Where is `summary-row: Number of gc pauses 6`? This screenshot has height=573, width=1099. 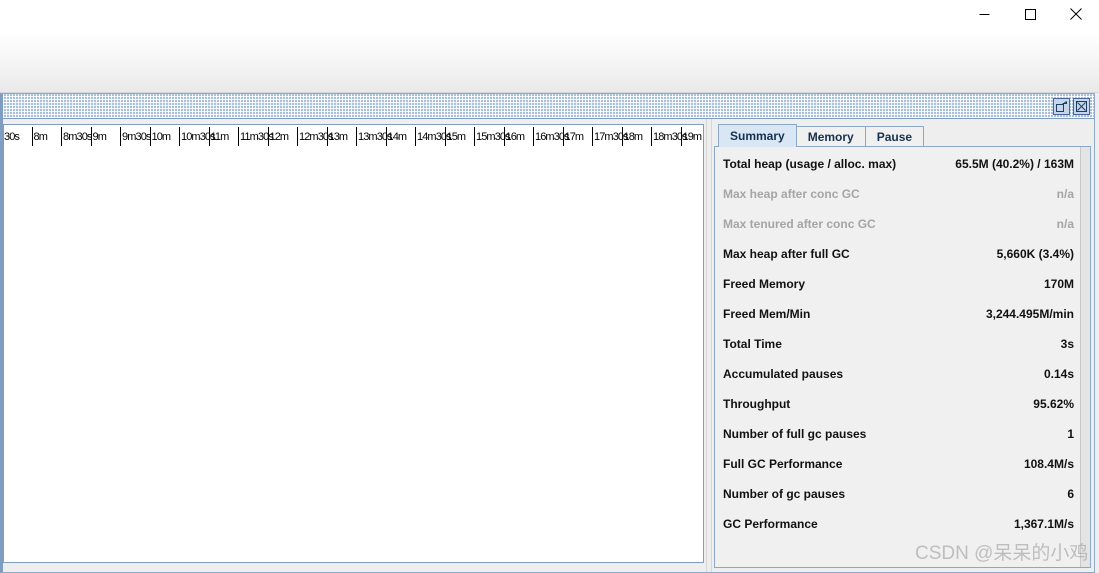 summary-row: Number of gc pauses 6 is located at coordinates (897, 494).